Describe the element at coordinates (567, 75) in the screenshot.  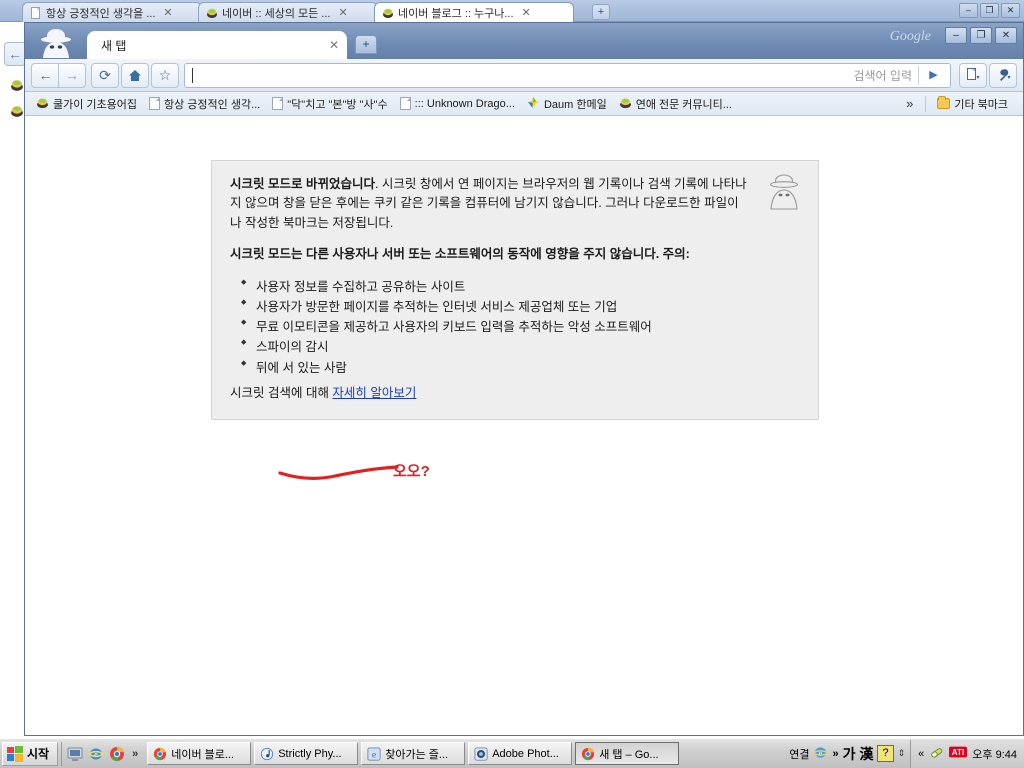
I see `address-bar: 검색어 입력 ▶` at that location.